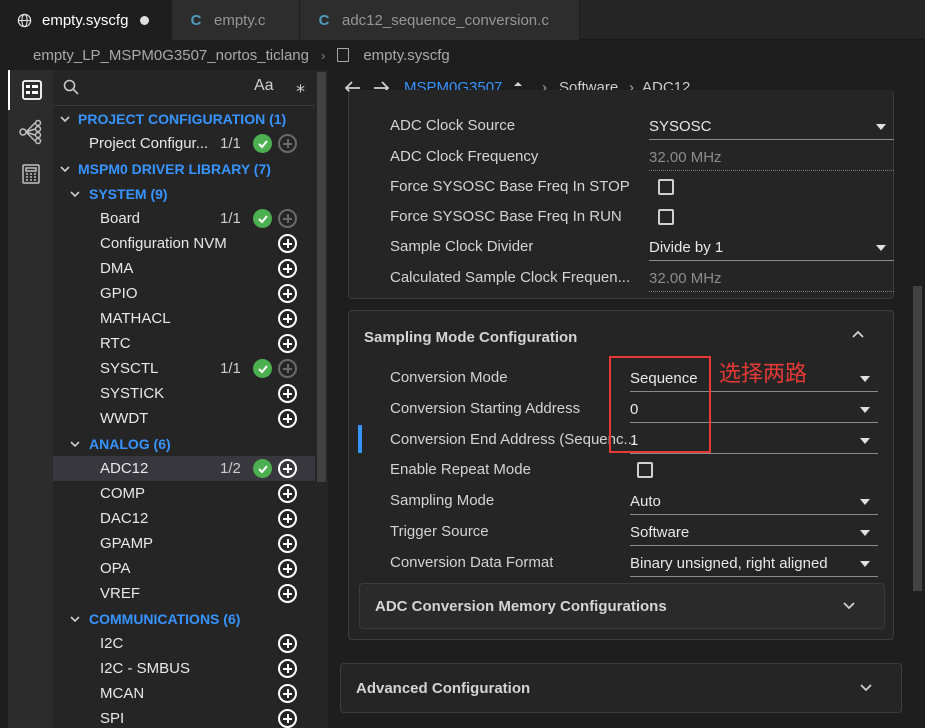  I want to click on search-icon, so click(71, 89).